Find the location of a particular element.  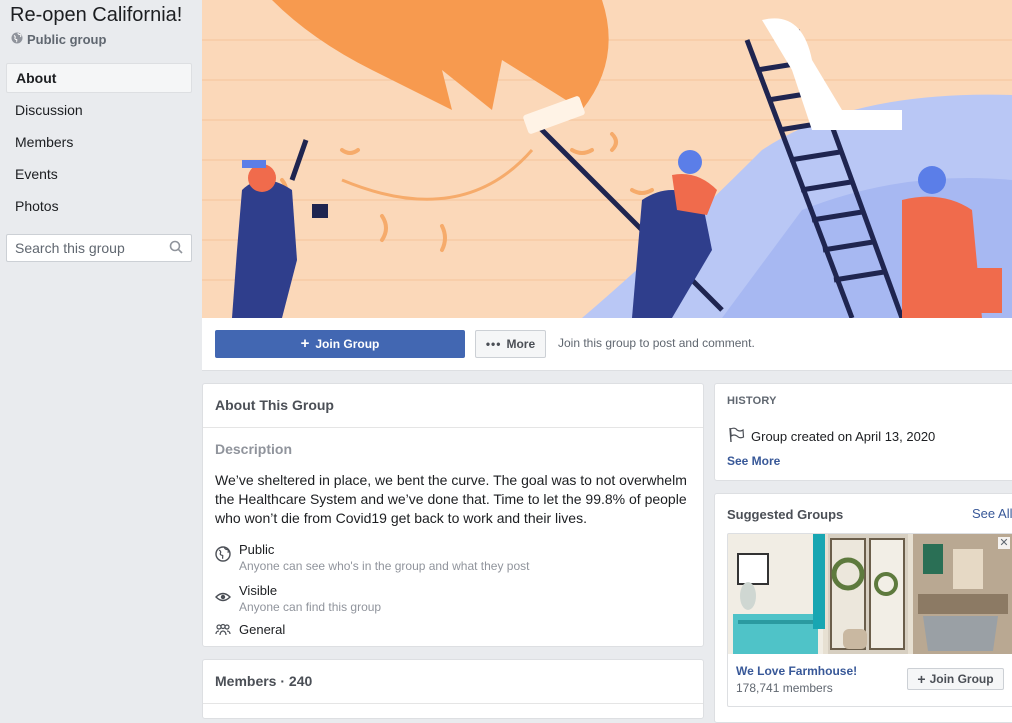

group-nav: About Discussion Members Events Photos is located at coordinates (99, 143).